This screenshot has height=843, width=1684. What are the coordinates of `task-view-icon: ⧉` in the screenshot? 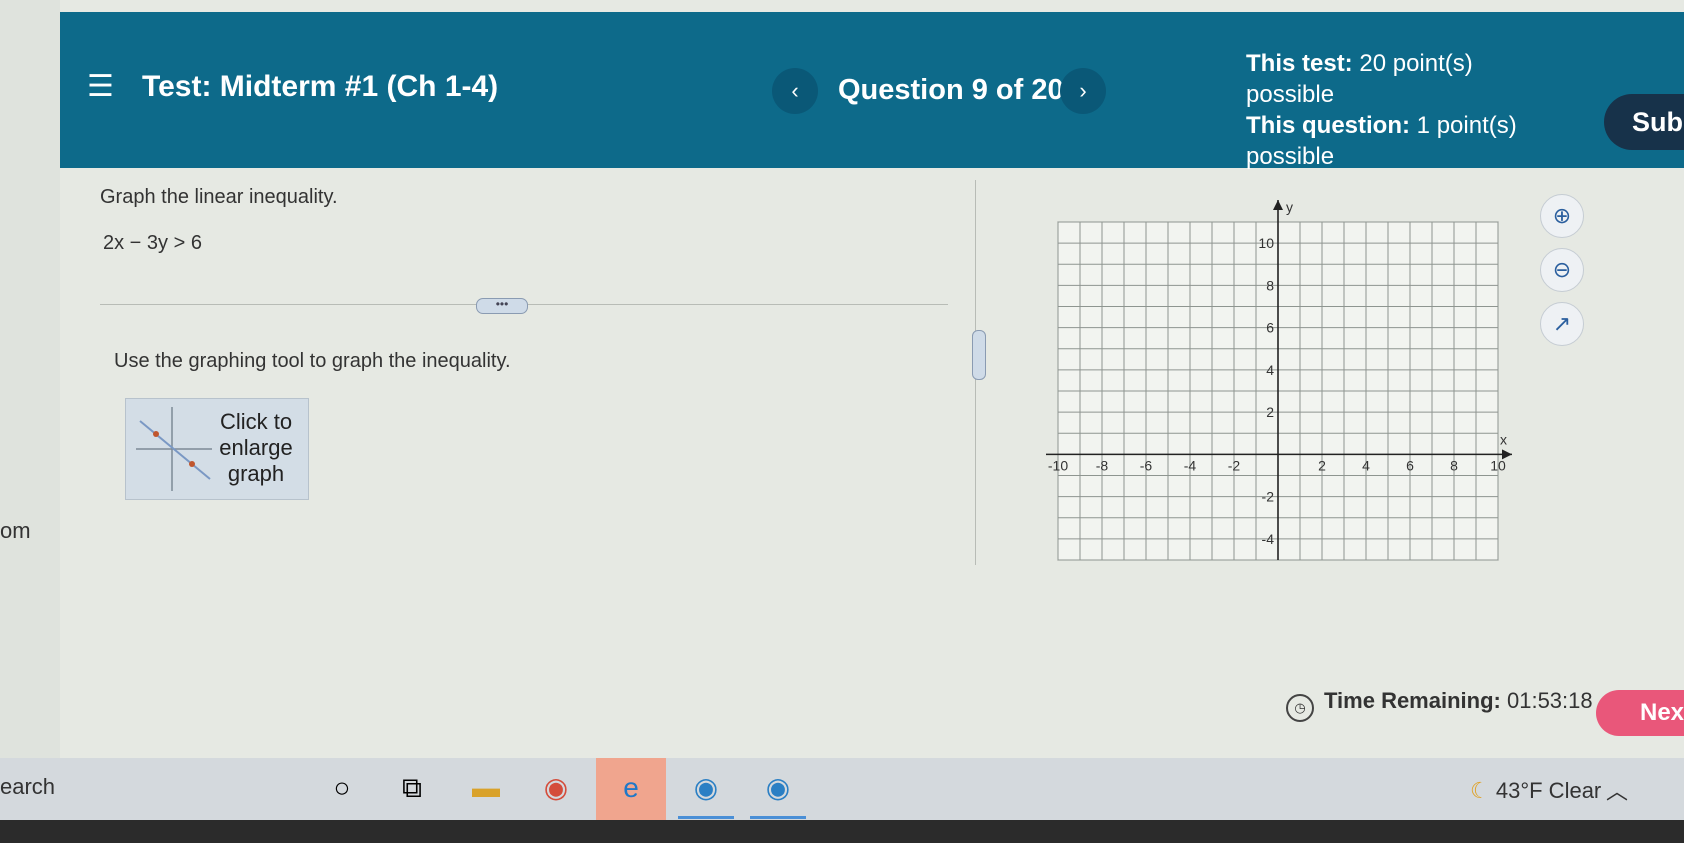 It's located at (412, 788).